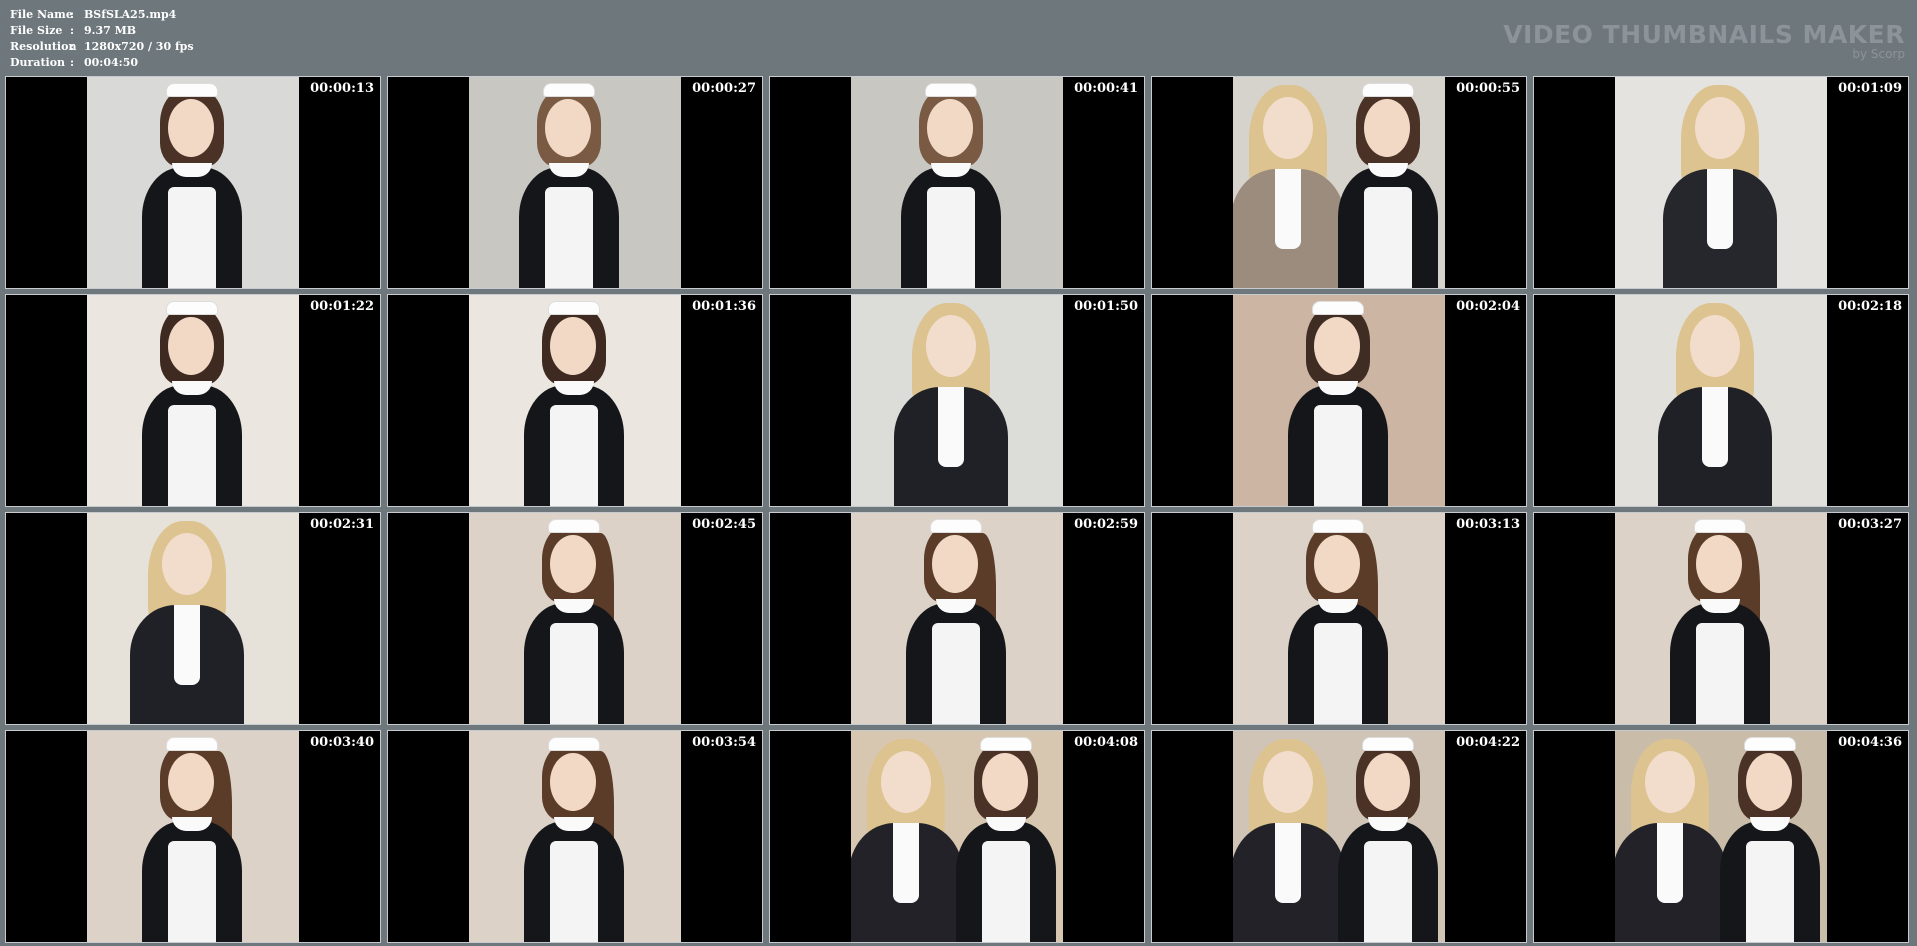 This screenshot has height=946, width=1917. What do you see at coordinates (575, 618) in the screenshot?
I see `video-thumbnail: 00:02:45` at bounding box center [575, 618].